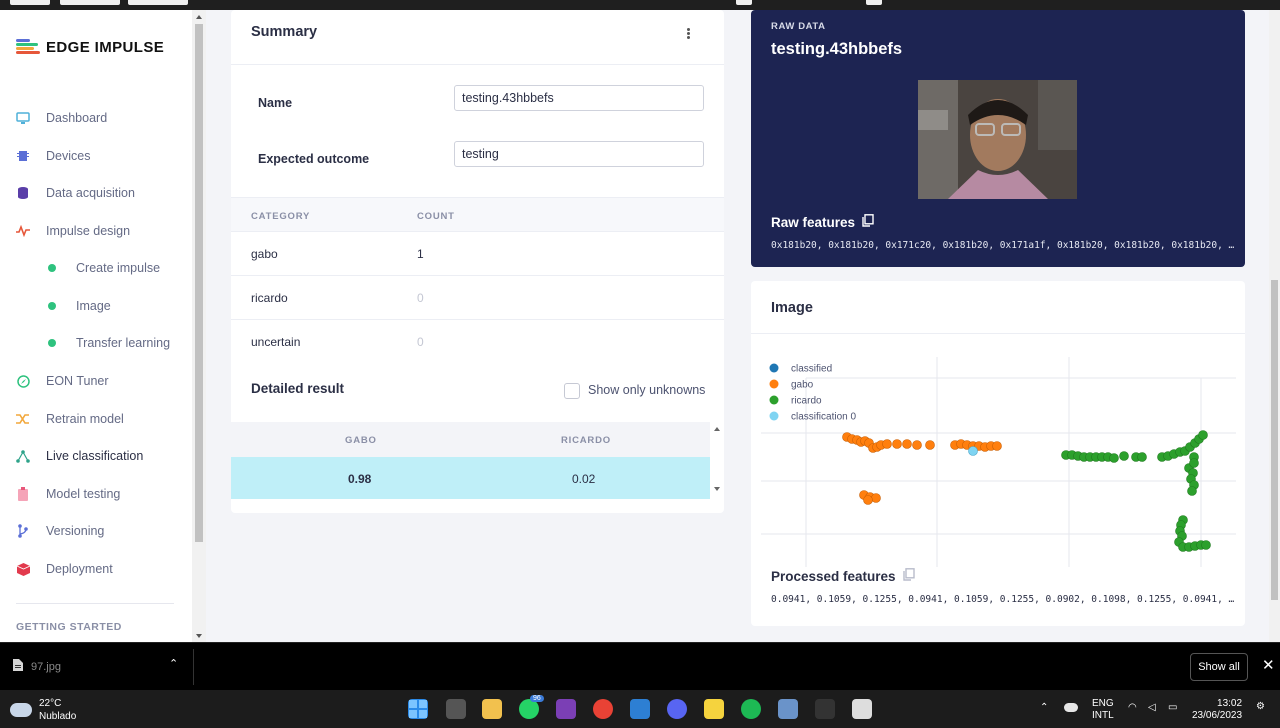 The image size is (1280, 728). I want to click on vscode-icon, so click(640, 709).